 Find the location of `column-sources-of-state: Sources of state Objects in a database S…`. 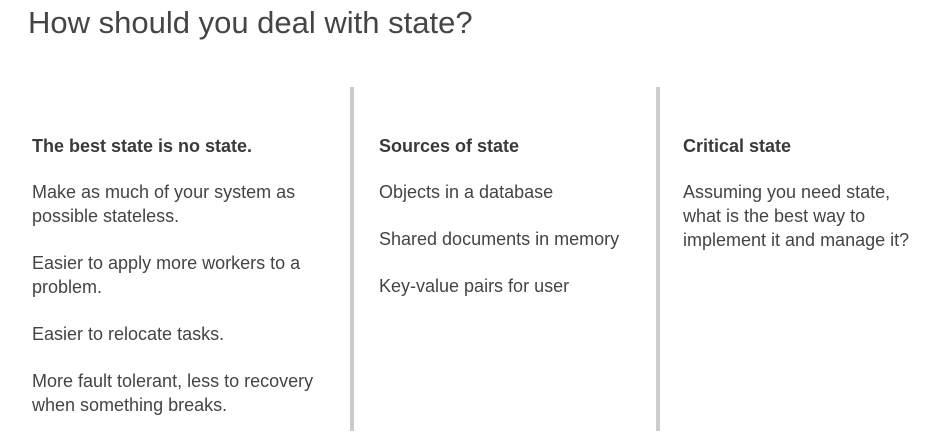

column-sources-of-state: Sources of state Objects in a database S… is located at coordinates (515, 227).